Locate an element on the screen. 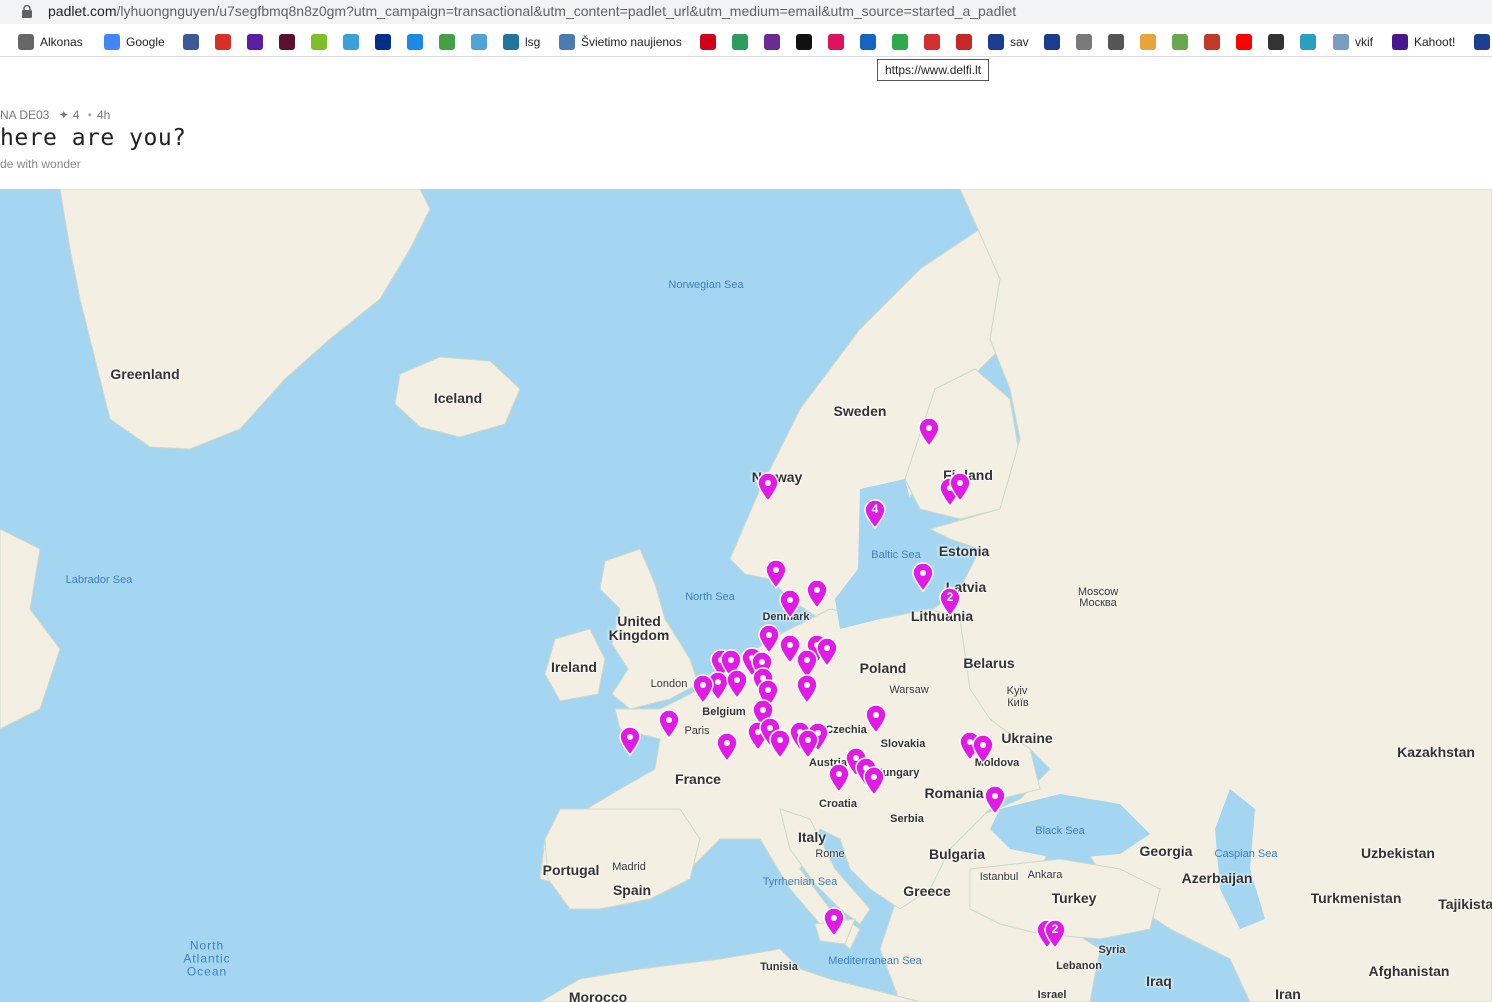 This screenshot has height=1002, width=1492. bookmark-s-site is located at coordinates (415, 42).